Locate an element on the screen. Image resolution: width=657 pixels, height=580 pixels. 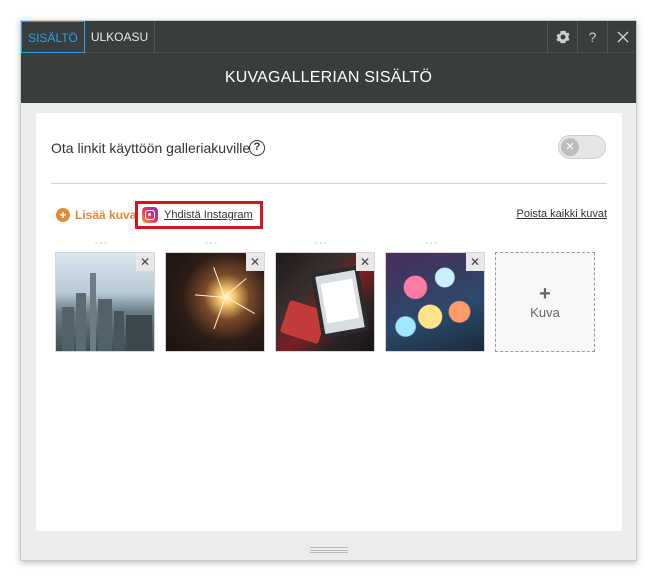
help-circle-icon: ? is located at coordinates (257, 148).